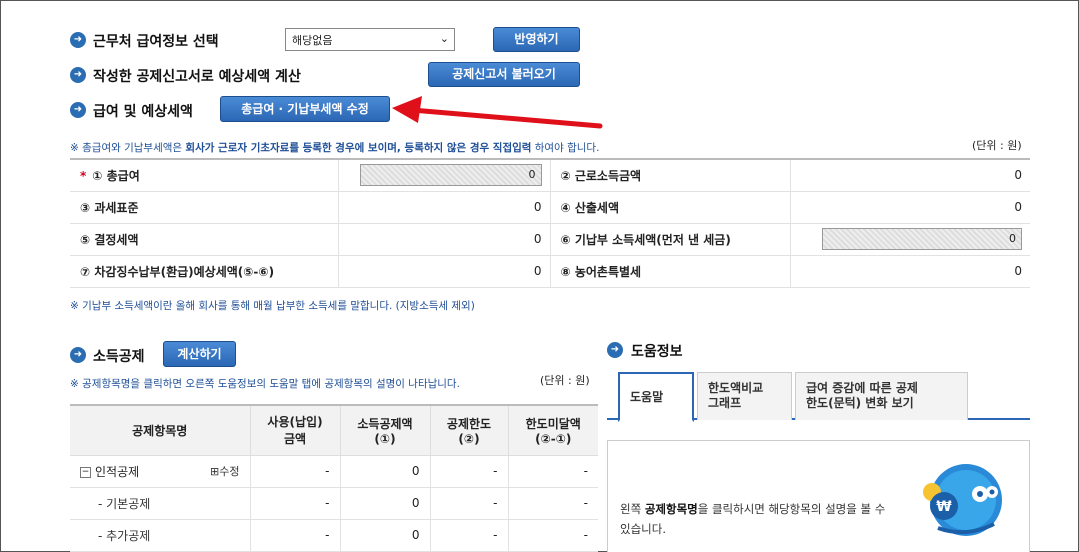  What do you see at coordinates (443, 207) in the screenshot?
I see `value-tax-base: 0` at bounding box center [443, 207].